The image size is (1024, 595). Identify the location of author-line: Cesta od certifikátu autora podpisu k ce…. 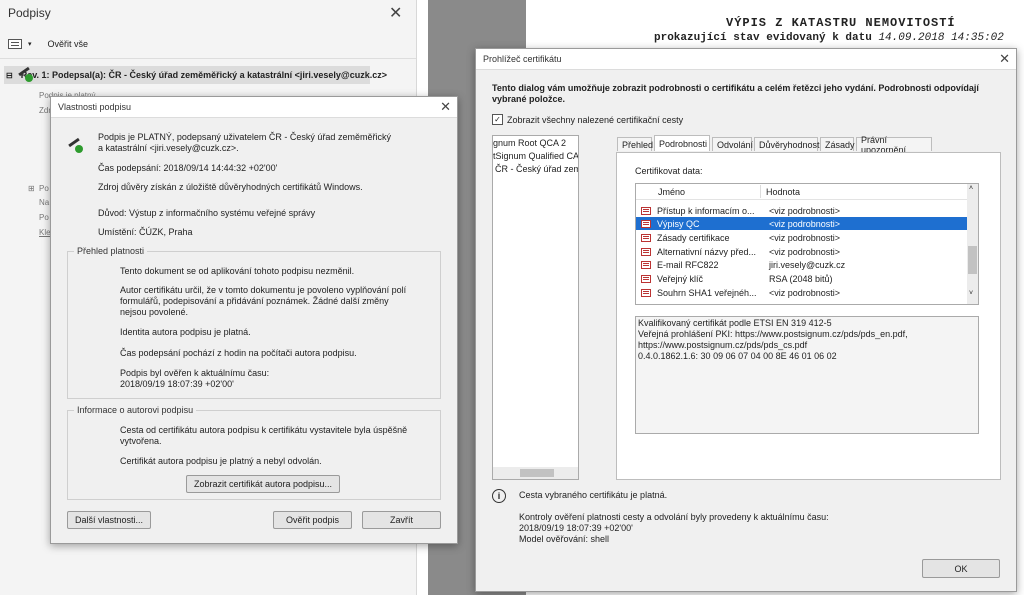
(264, 435).